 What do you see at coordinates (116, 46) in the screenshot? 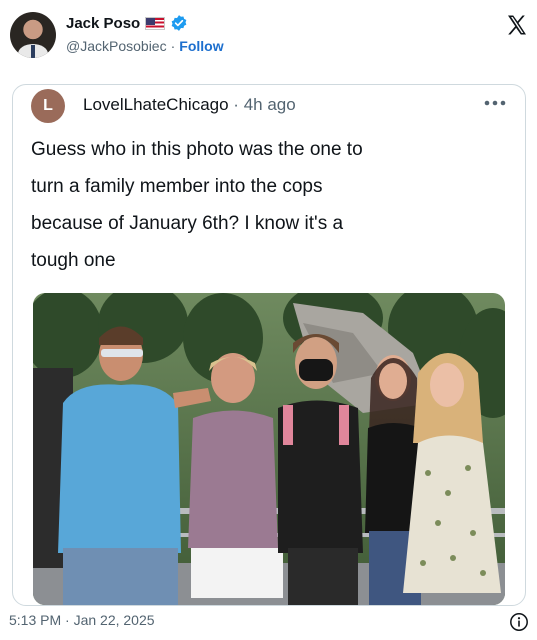
I see `author-handle: @JackPosobiec` at bounding box center [116, 46].